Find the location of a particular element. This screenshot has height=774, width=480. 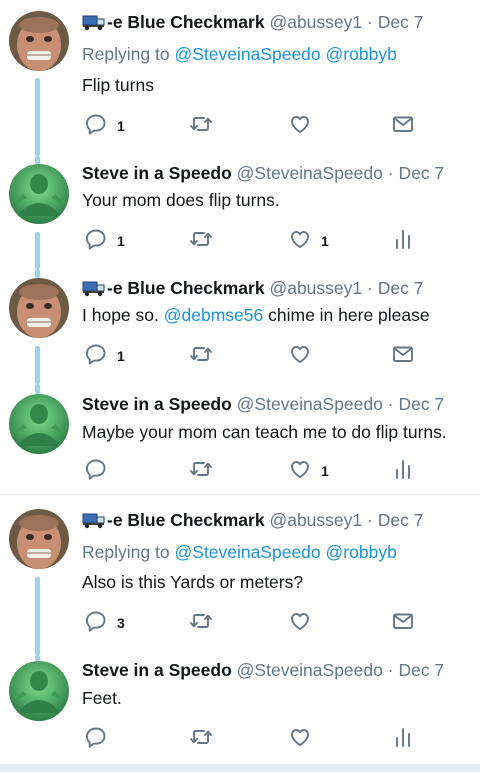

tweet-actions: 1 1 is located at coordinates (240, 241).